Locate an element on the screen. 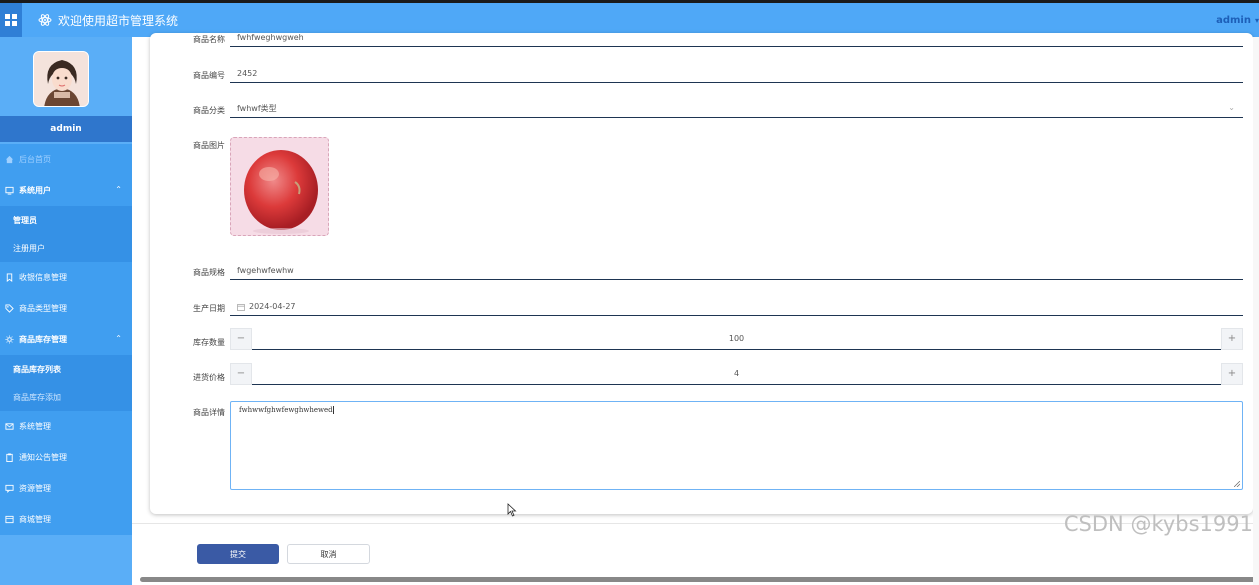  header-username: admin is located at coordinates (1233, 20).